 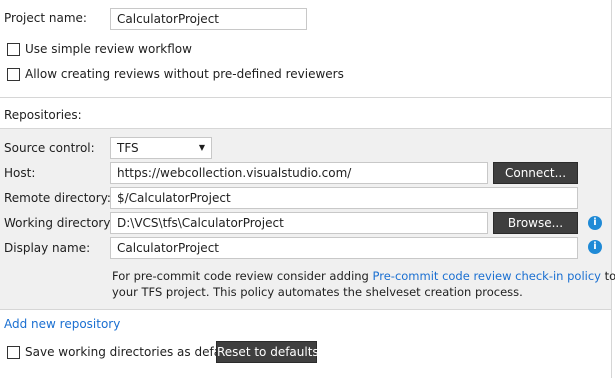 I want to click on add-repository-link: Add new repository, so click(x=62, y=324).